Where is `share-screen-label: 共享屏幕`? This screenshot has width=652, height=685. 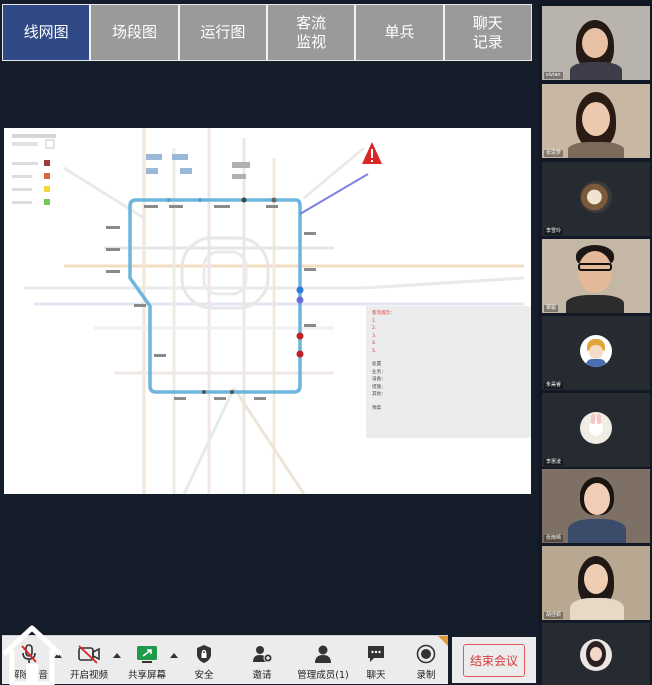 share-screen-label: 共享屏幕 is located at coordinates (146, 675).